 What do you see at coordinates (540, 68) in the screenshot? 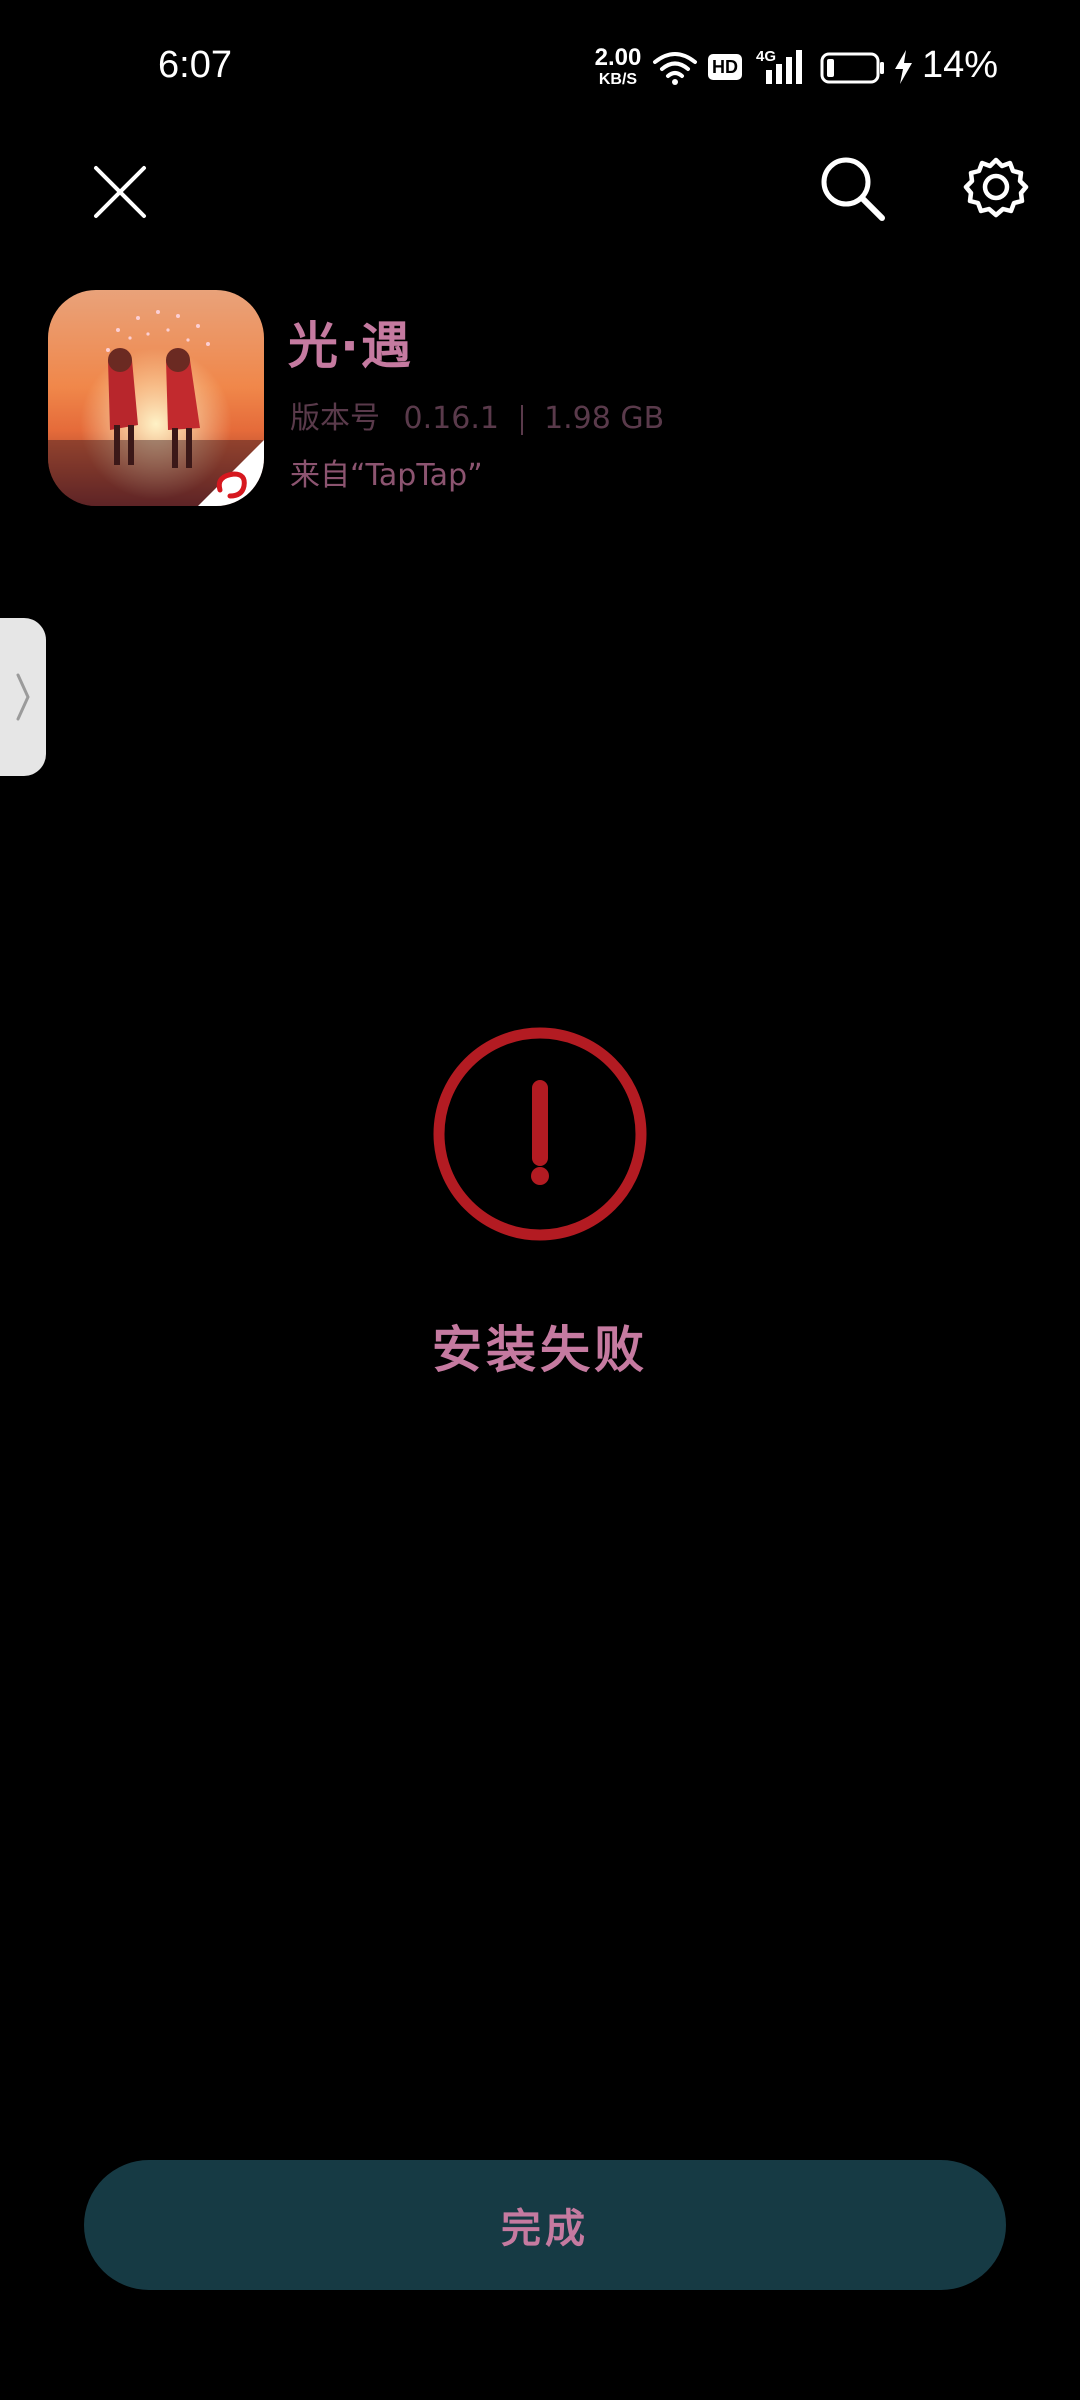
I see `status-bar: 6:07 2.00 KB/S HD 4G 14%` at bounding box center [540, 68].